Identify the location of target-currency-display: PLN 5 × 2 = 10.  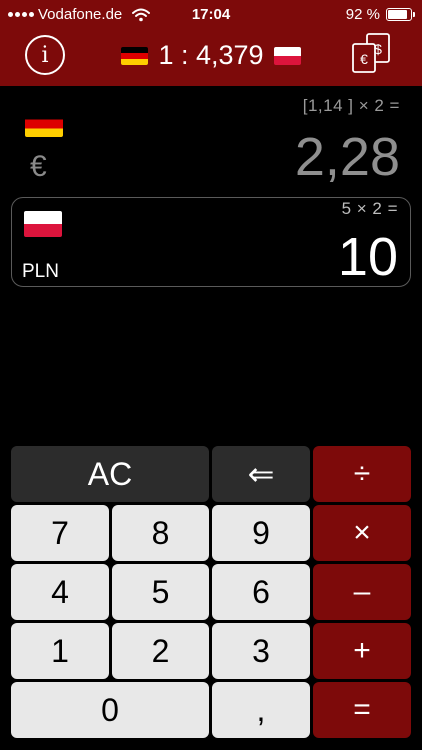
(211, 242).